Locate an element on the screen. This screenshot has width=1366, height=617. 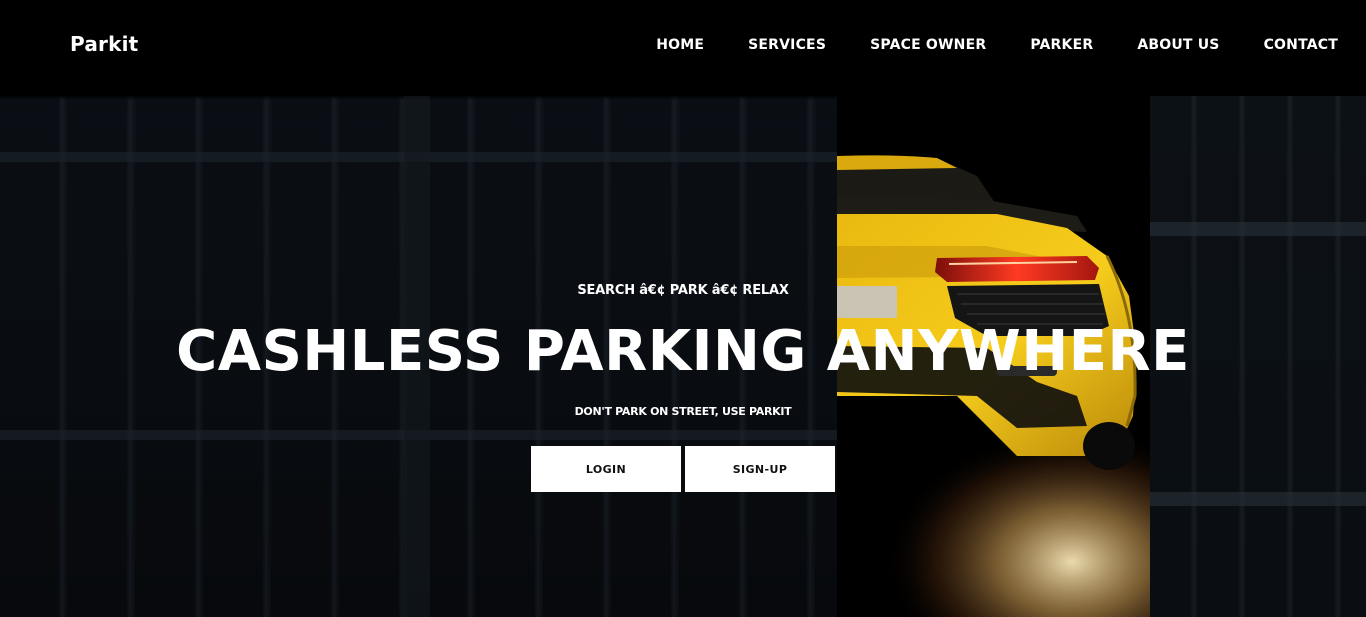
nav-item-about-us: ABOUT US is located at coordinates (1178, 45).